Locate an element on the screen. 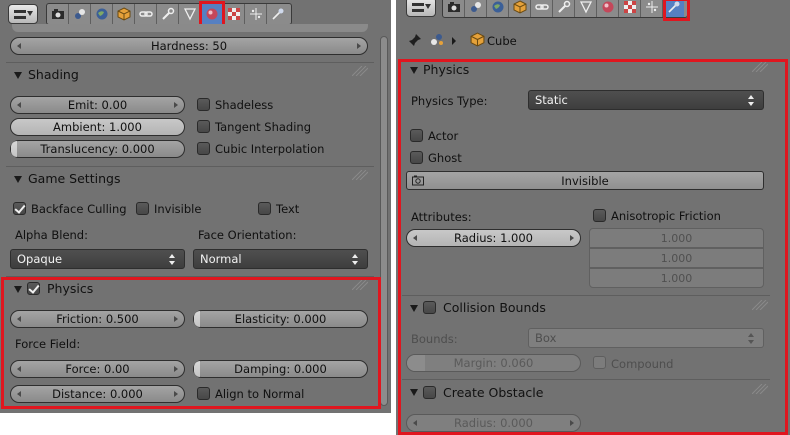  translucency-field: Translucency: 0.000 is located at coordinates (97, 149).